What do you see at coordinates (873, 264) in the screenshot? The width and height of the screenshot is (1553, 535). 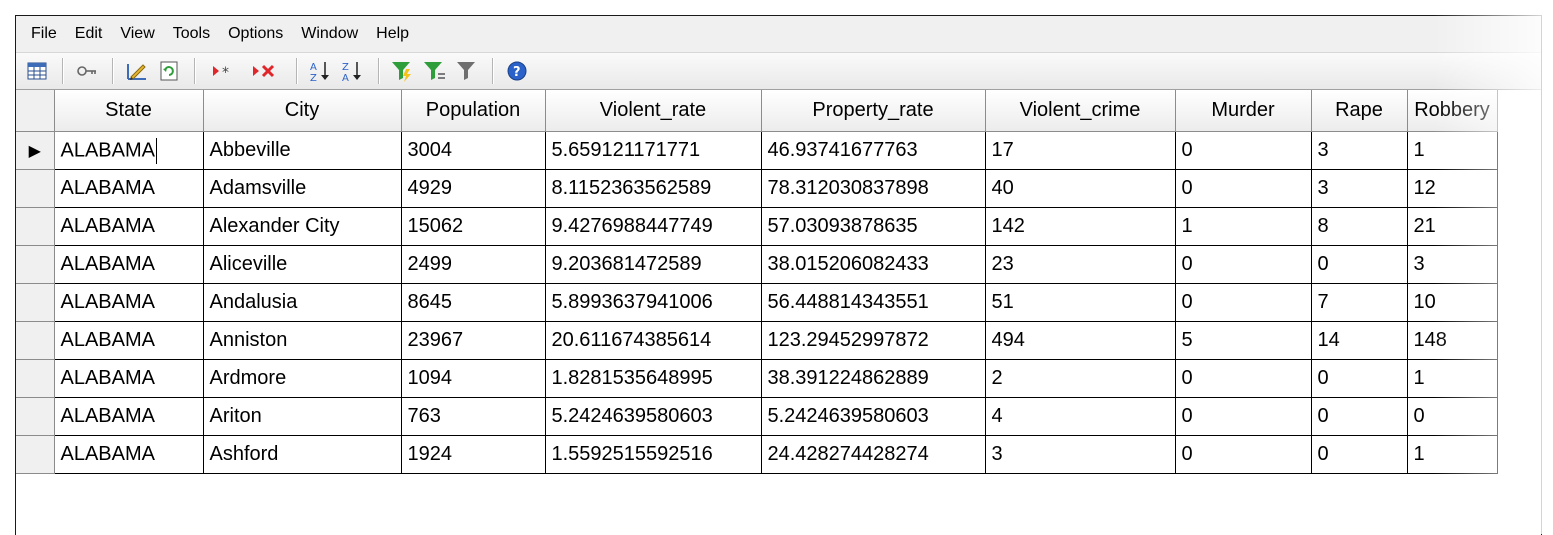 I see `cell-property-rate: 38.015206082433` at bounding box center [873, 264].